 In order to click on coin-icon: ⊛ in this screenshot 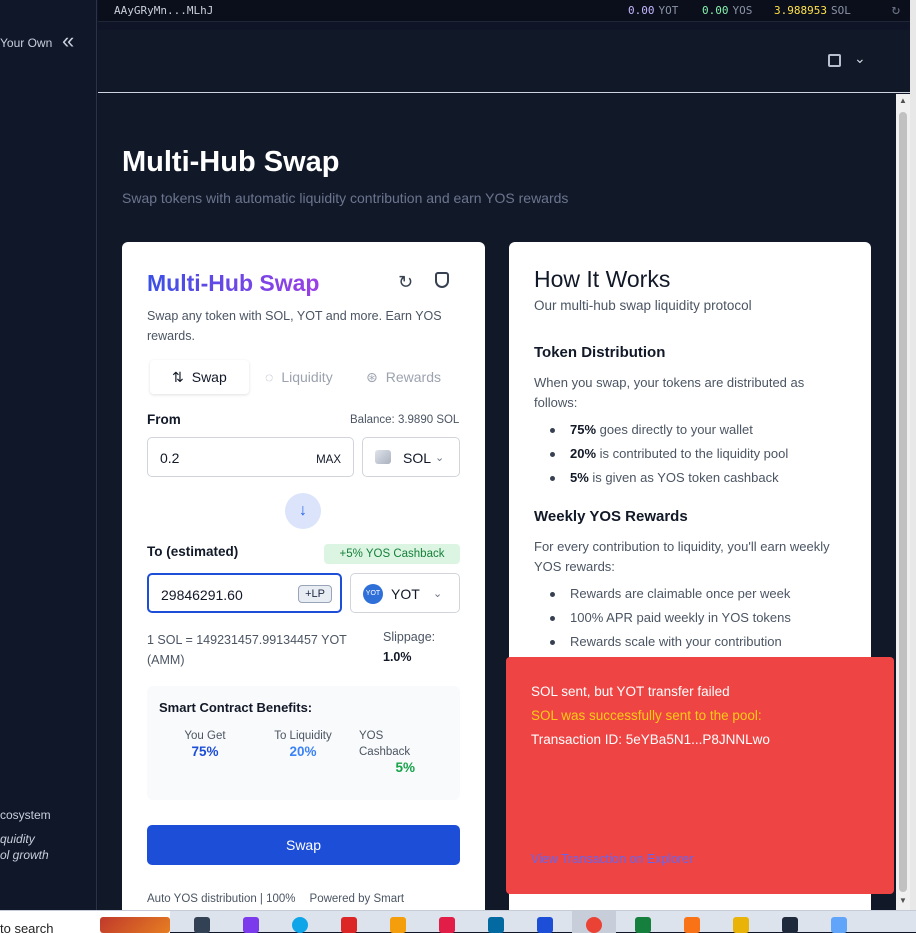, I will do `click(372, 377)`.